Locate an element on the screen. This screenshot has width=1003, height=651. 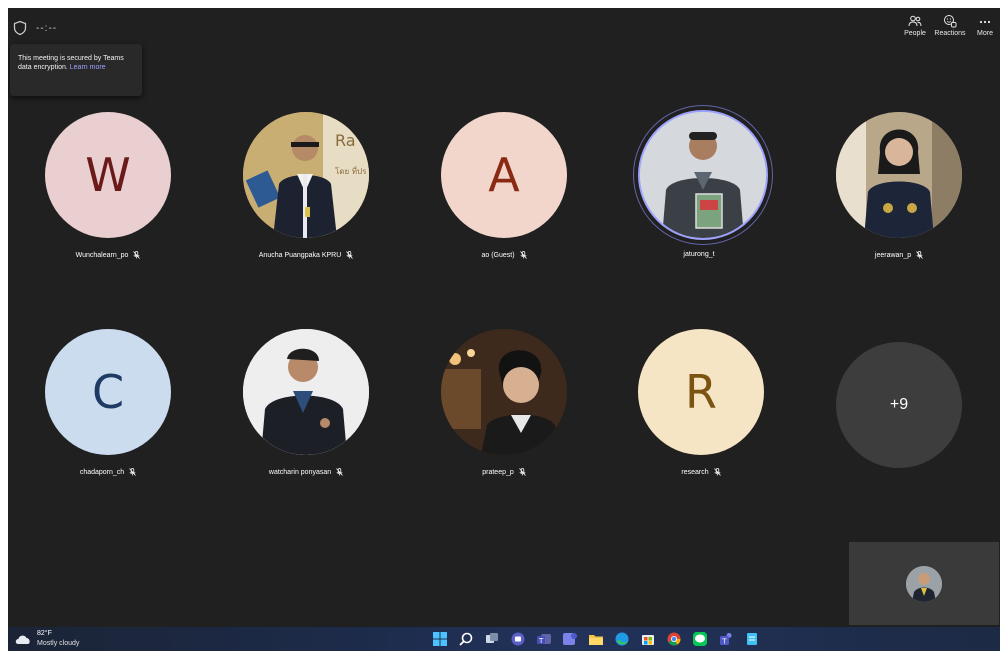
search-icon is located at coordinates (466, 639).